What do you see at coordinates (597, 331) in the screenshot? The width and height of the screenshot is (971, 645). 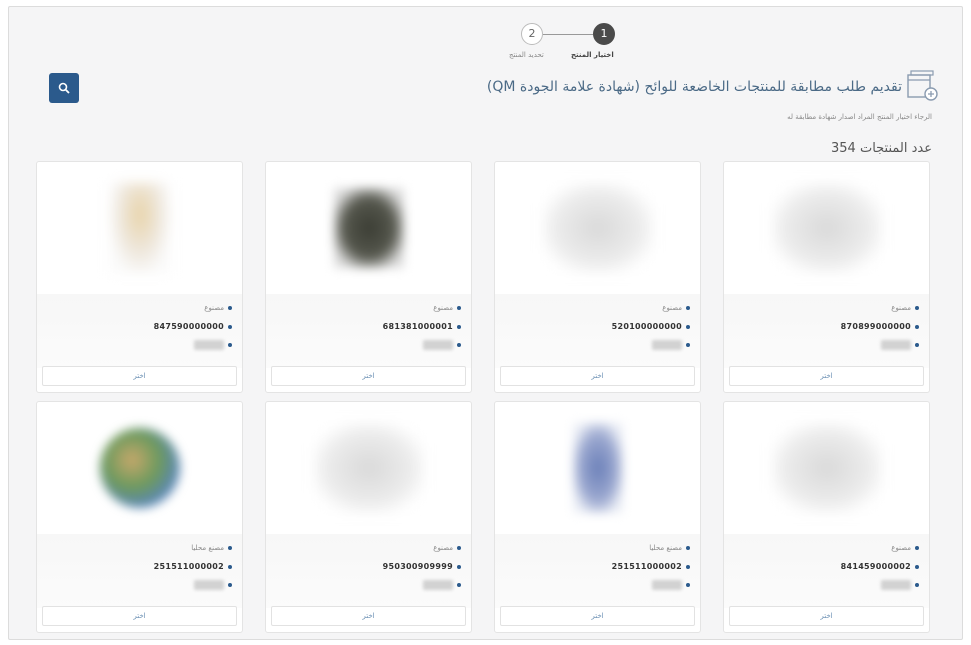 I see `product-info: مصنوع 520100000000` at bounding box center [597, 331].